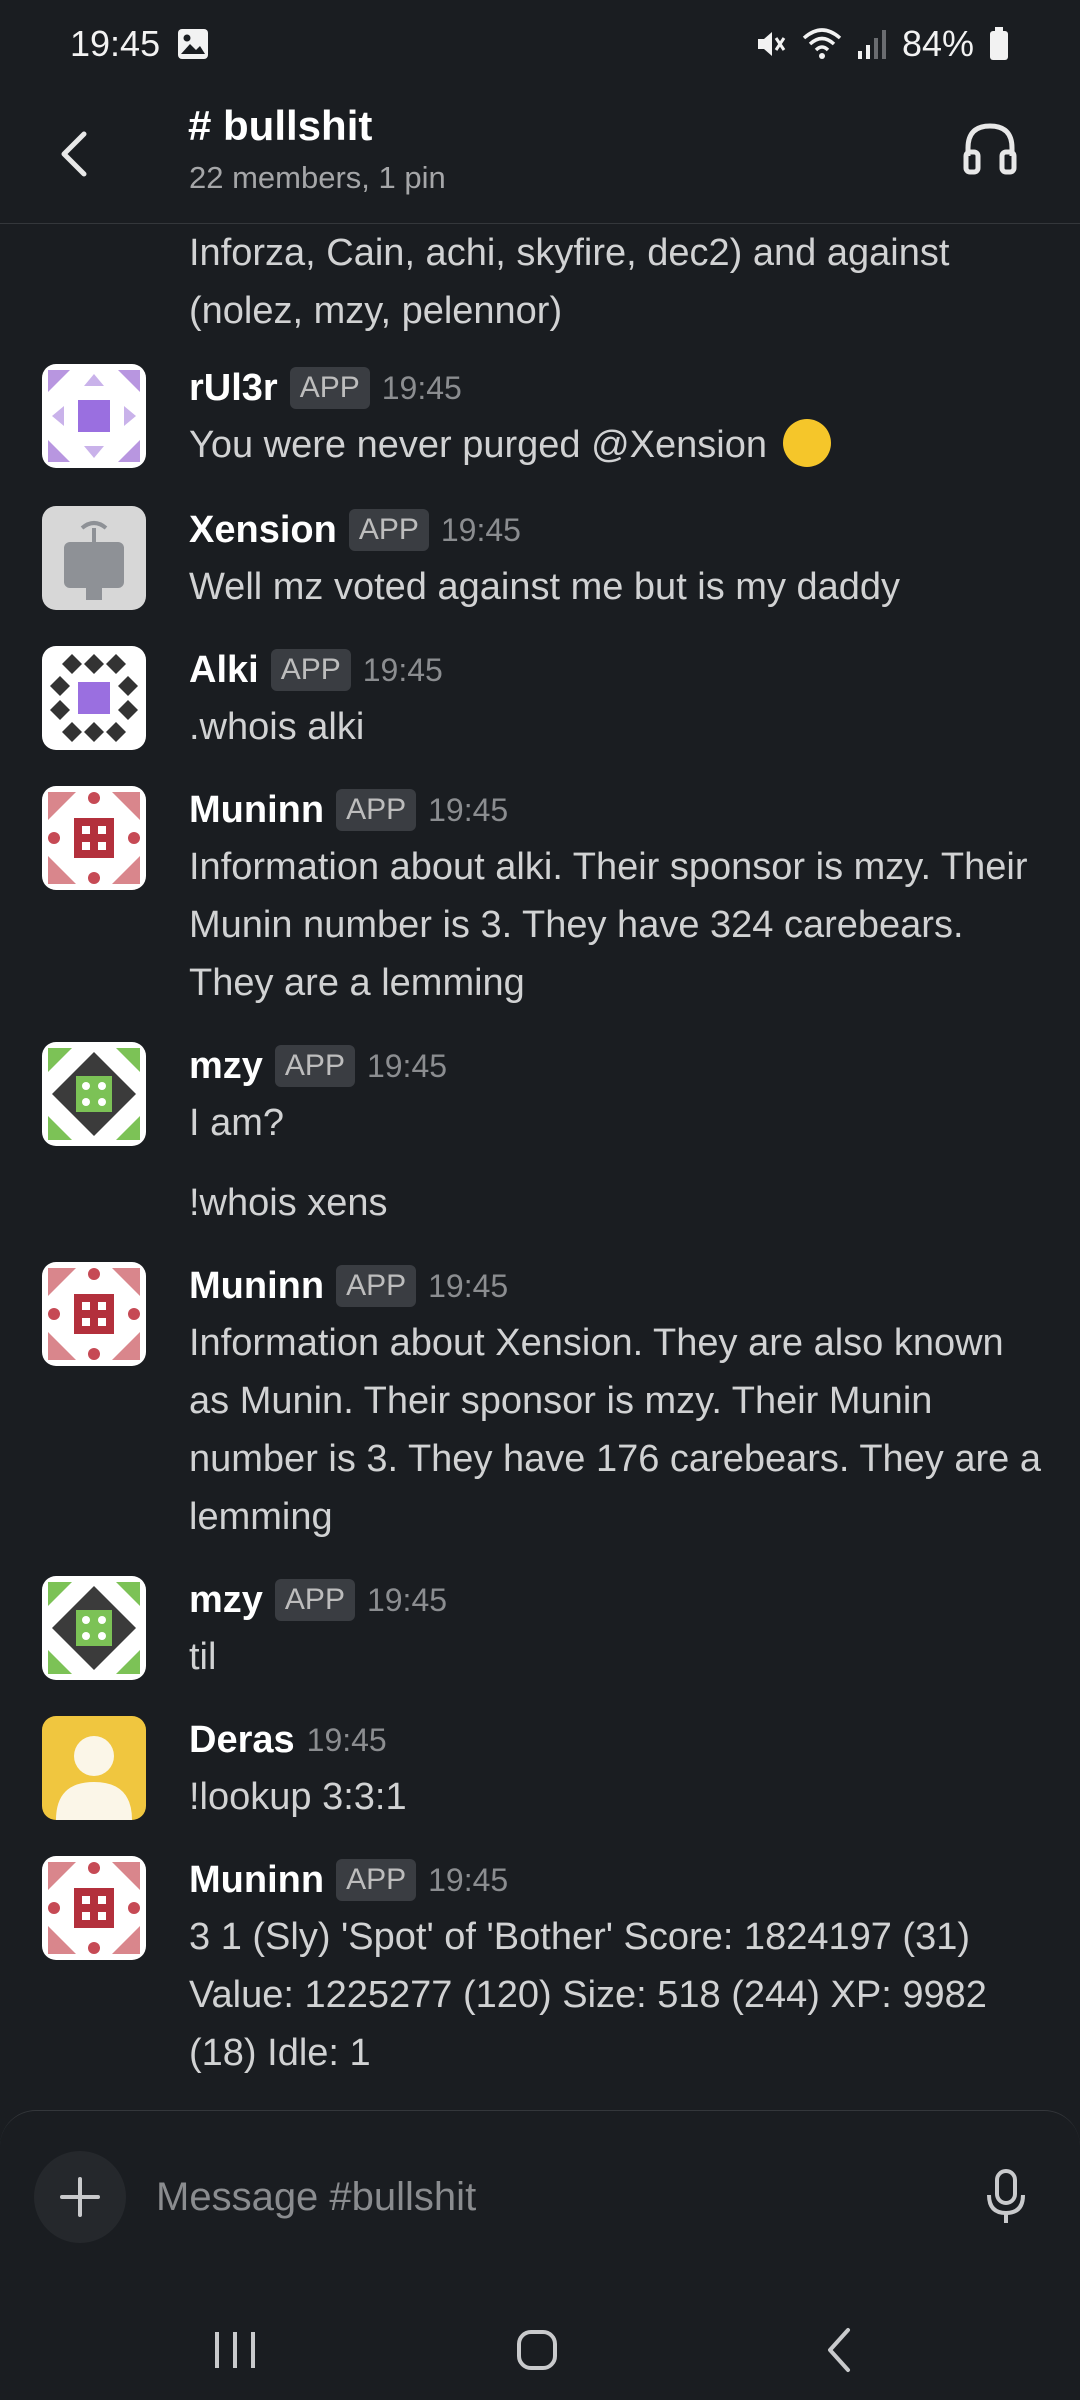 The height and width of the screenshot is (2400, 1080). Describe the element at coordinates (937, 43) in the screenshot. I see `battery-percent: 84%` at that location.